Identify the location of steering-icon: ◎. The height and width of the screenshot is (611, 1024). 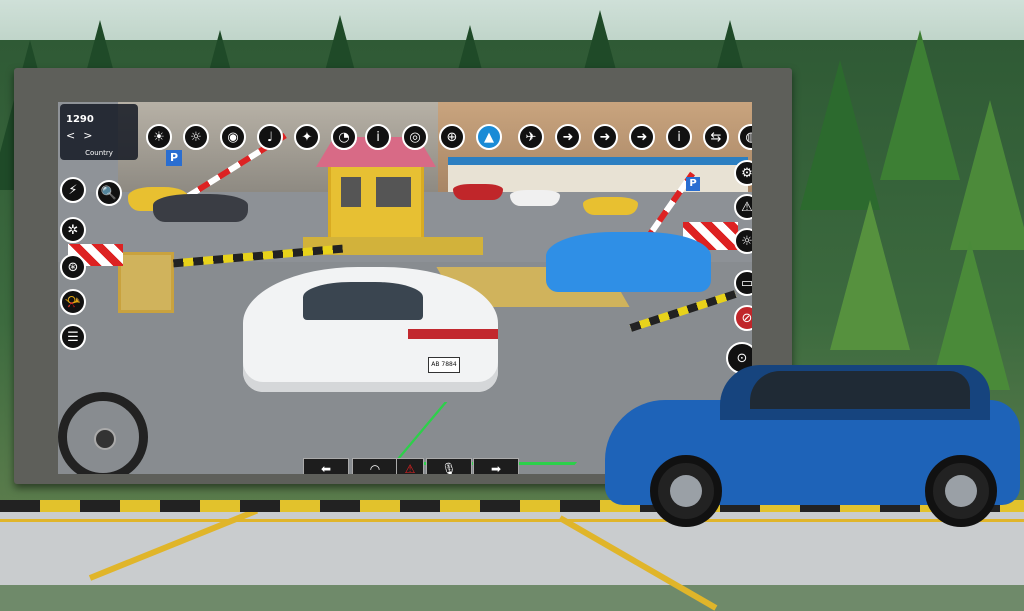
(415, 137).